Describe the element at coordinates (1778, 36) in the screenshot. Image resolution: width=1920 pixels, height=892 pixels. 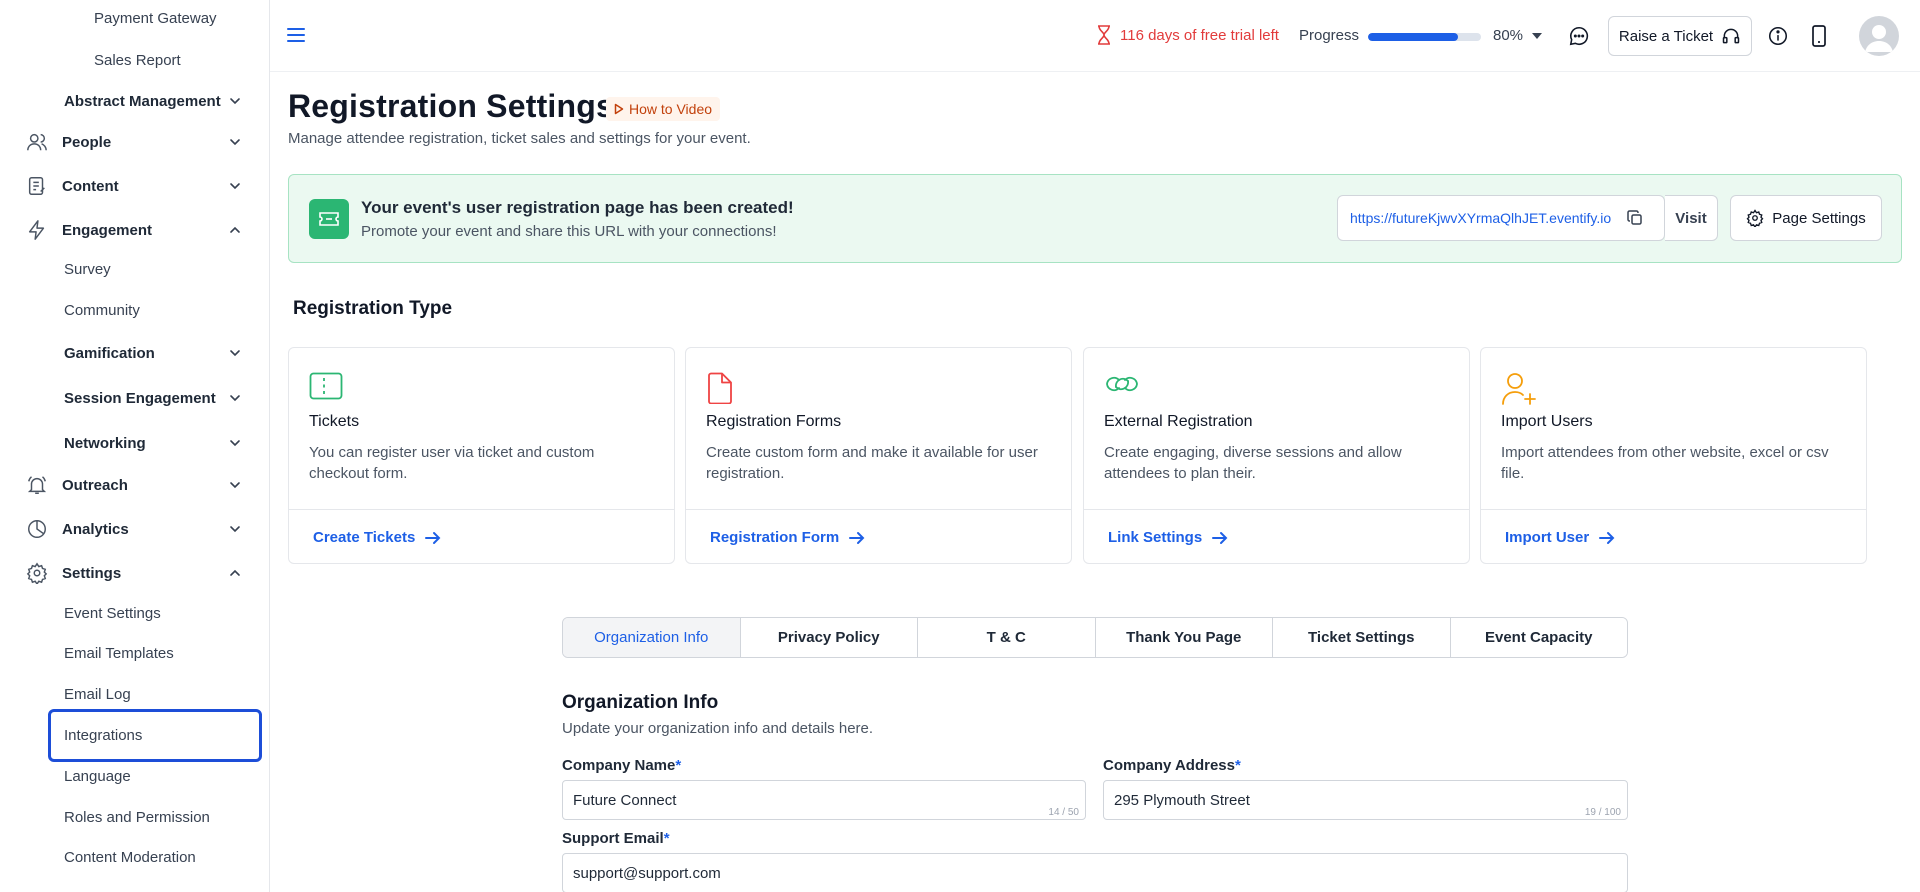
I see `info-icon` at that location.